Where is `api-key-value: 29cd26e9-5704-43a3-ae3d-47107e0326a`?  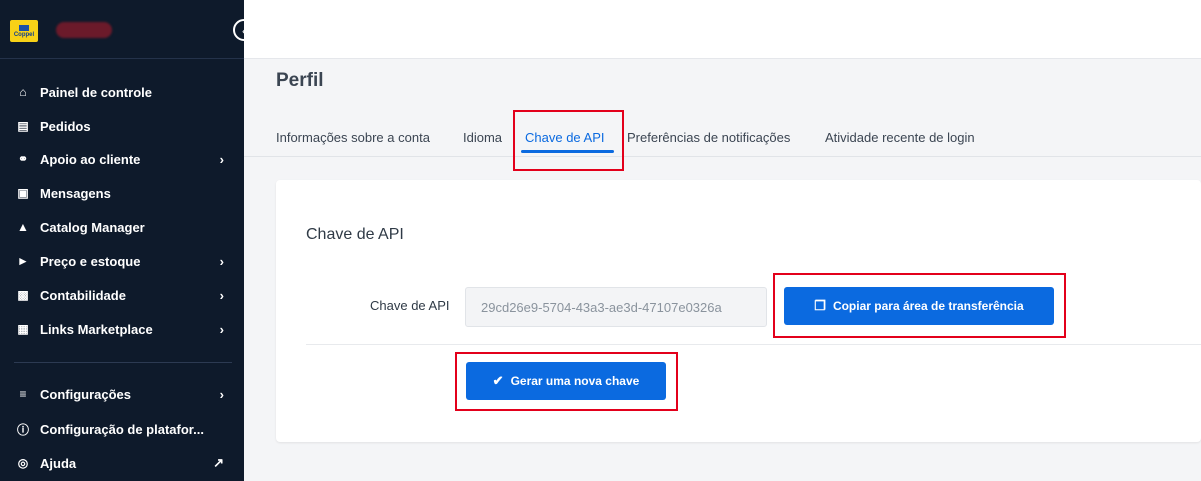
api-key-value: 29cd26e9-5704-43a3-ae3d-47107e0326a is located at coordinates (601, 307).